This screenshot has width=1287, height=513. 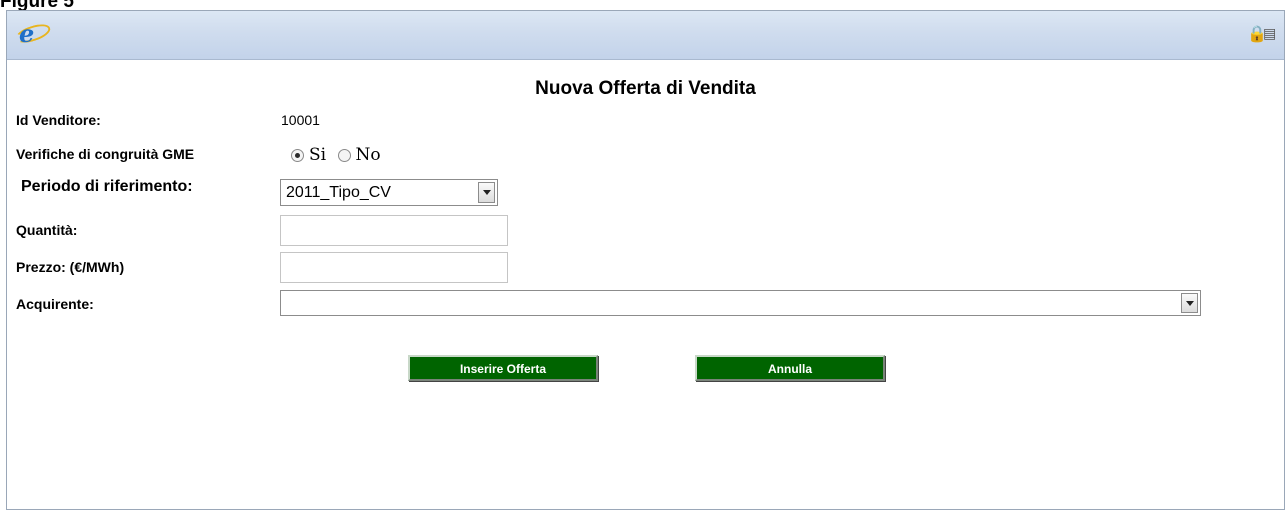 I want to click on verifiche-radio-group: Si No, so click(x=339, y=156).